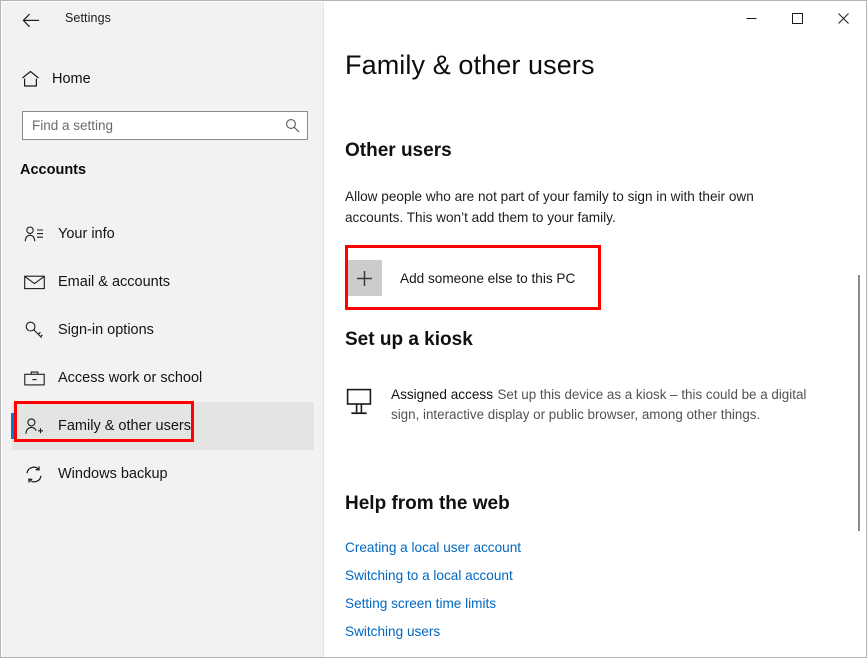  I want to click on user-info-icon, so click(34, 234).